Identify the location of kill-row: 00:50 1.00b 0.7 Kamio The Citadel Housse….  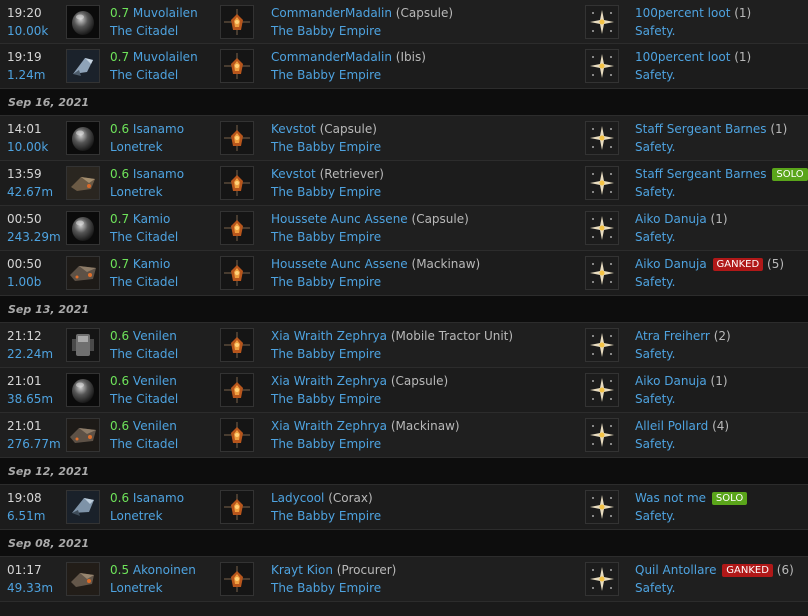
(404, 273).